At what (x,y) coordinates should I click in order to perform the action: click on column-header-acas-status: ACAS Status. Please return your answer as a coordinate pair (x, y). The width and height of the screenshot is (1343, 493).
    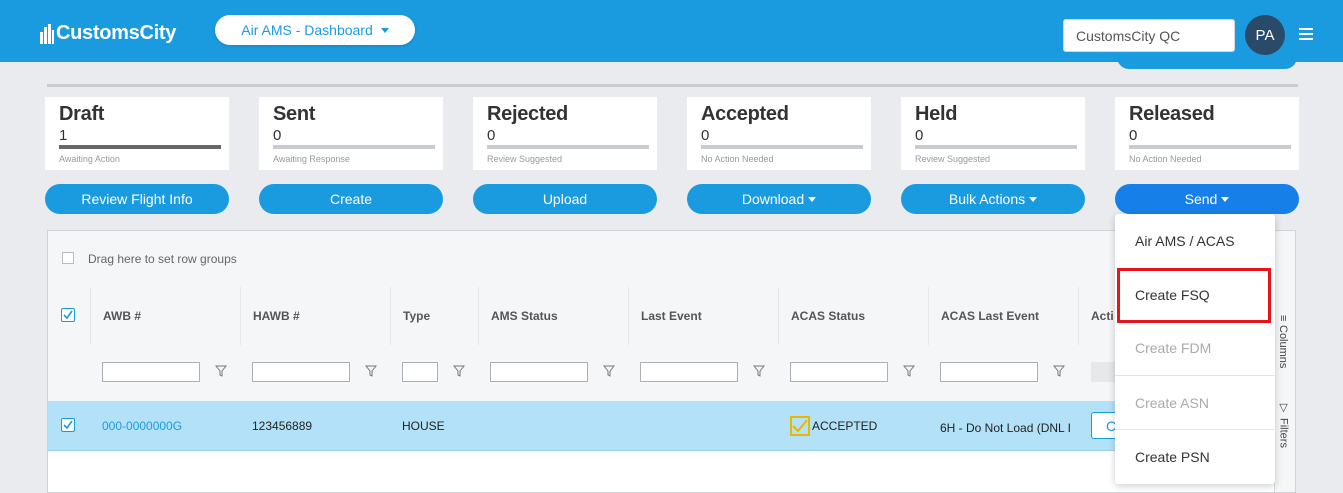
    Looking at the image, I should click on (853, 316).